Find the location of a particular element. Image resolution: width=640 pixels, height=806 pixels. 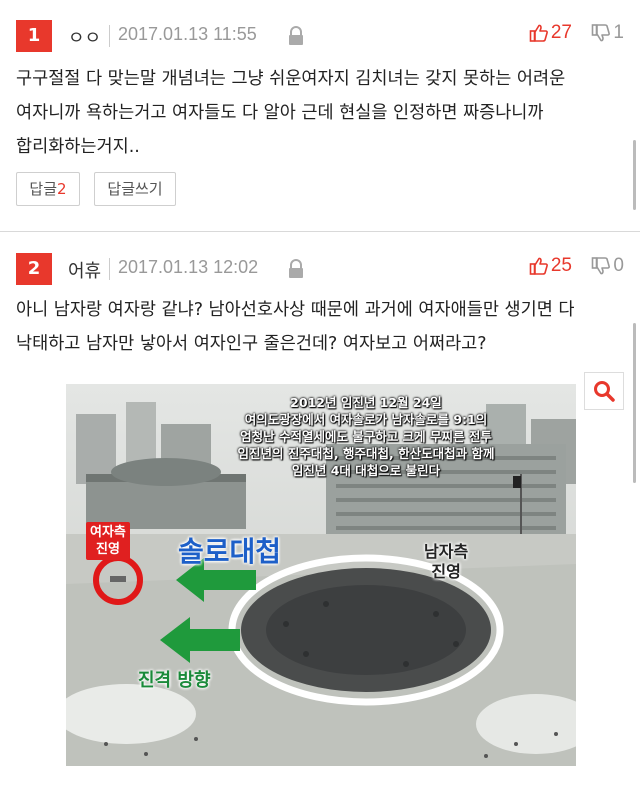

reply-label: 답글 is located at coordinates (43, 189).